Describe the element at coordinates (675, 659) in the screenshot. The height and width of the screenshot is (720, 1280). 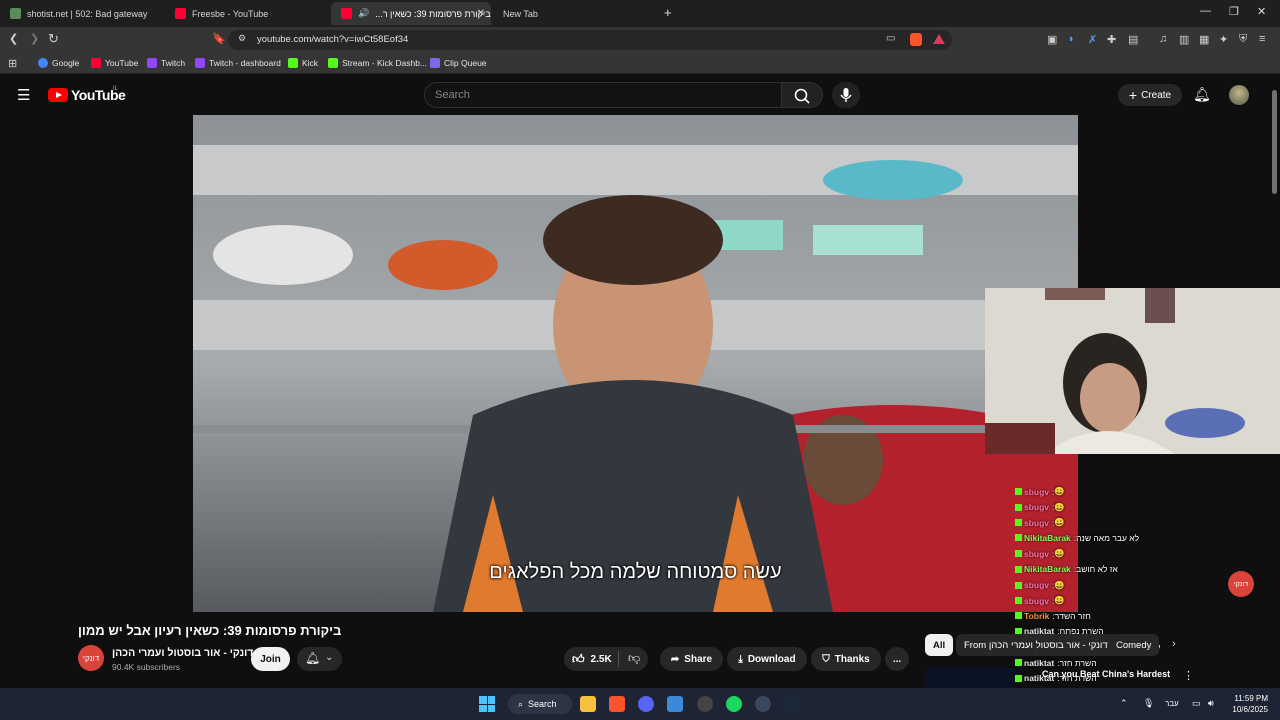
I see `share-icon: ➦` at that location.